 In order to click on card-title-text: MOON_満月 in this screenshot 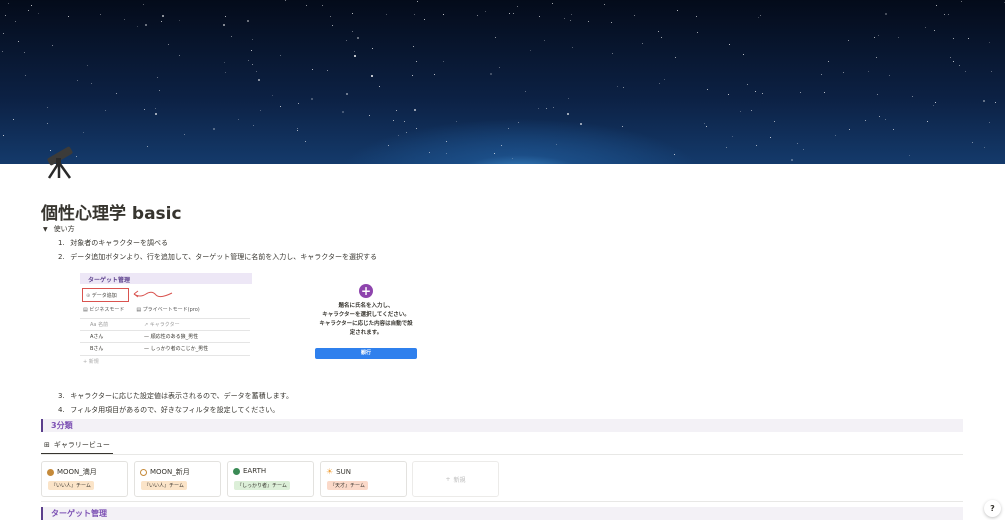, I will do `click(77, 472)`.